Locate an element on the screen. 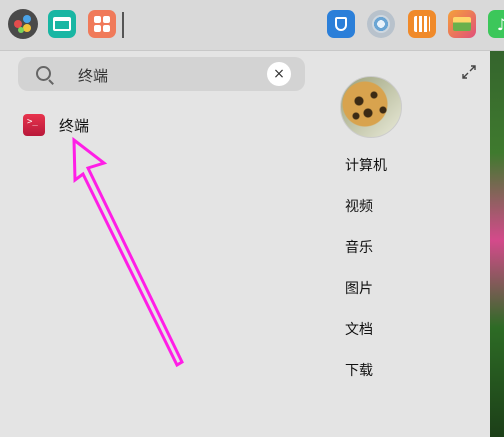 The image size is (504, 437). place-music: 音乐 is located at coordinates (366, 258).